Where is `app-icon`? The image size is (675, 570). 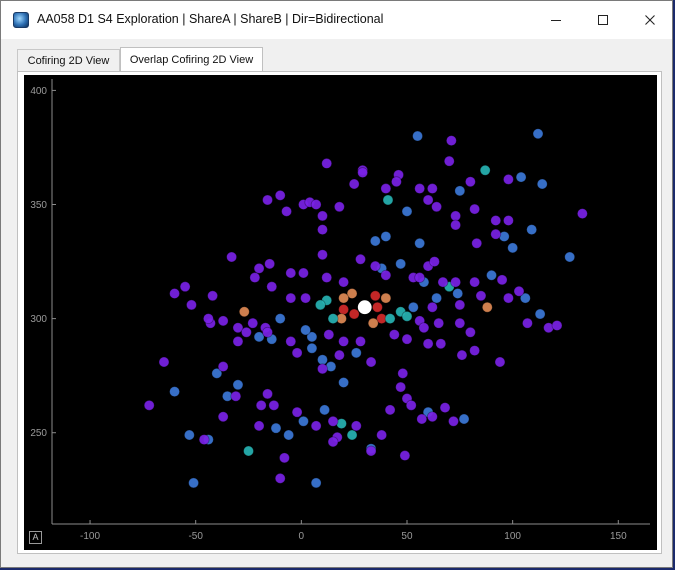
app-icon is located at coordinates (21, 20).